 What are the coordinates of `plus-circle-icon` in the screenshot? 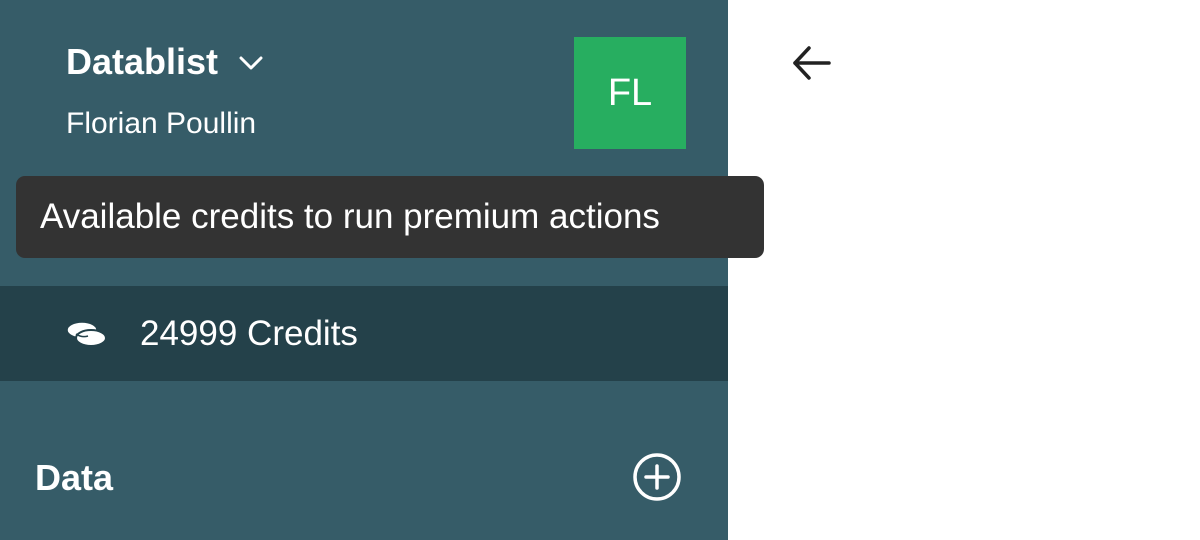 It's located at (657, 477).